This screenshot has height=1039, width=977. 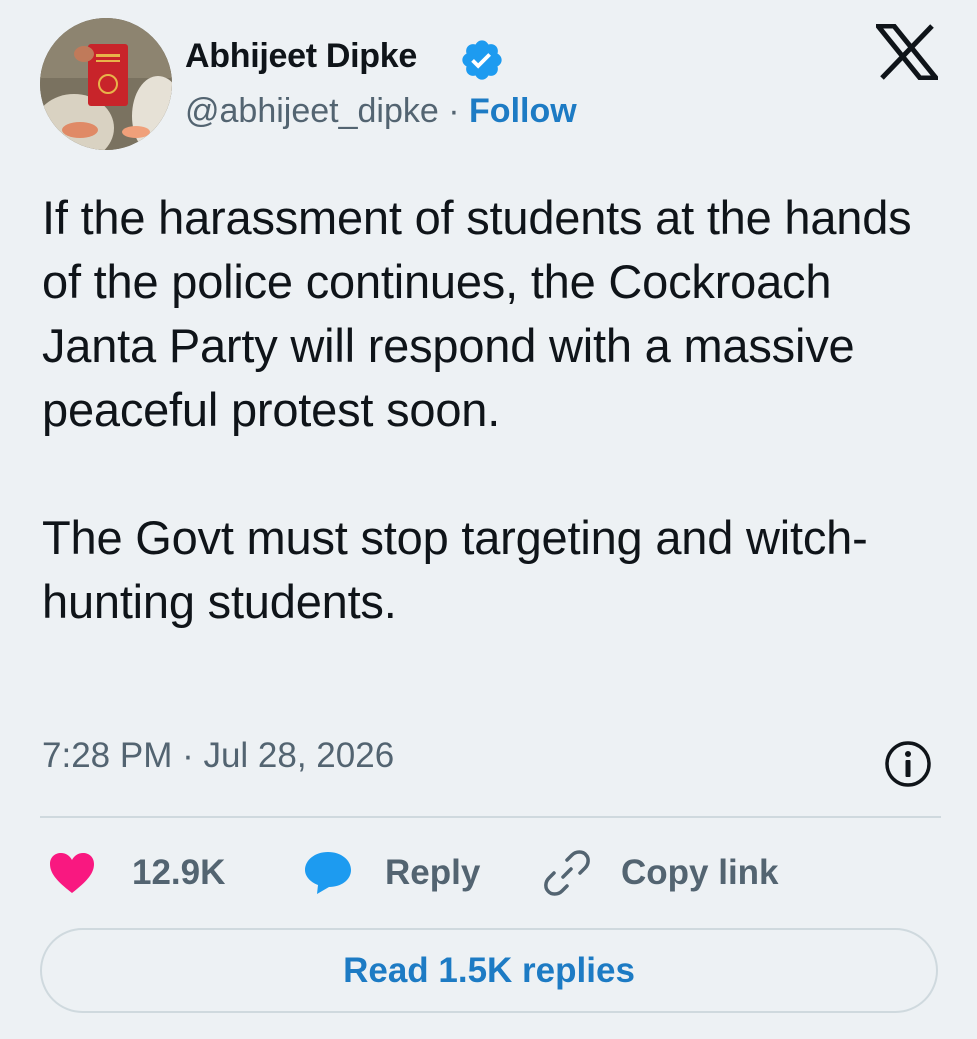 I want to click on author-handle-row: @abhijeet_dipke · Follow, so click(x=381, y=111).